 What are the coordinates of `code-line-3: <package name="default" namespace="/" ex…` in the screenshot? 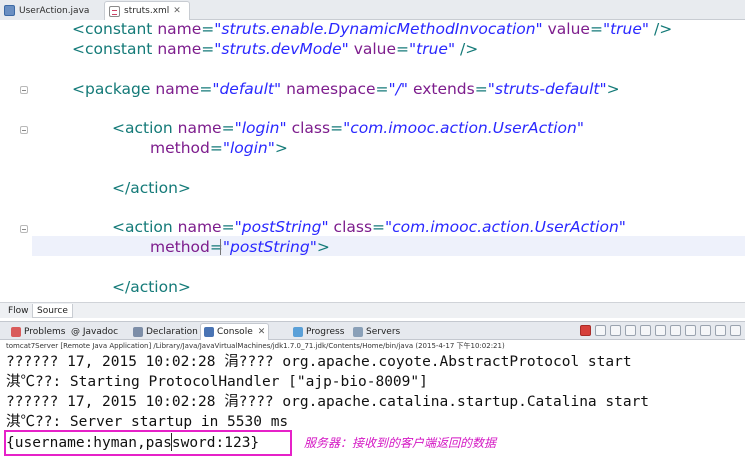 It's located at (346, 89).